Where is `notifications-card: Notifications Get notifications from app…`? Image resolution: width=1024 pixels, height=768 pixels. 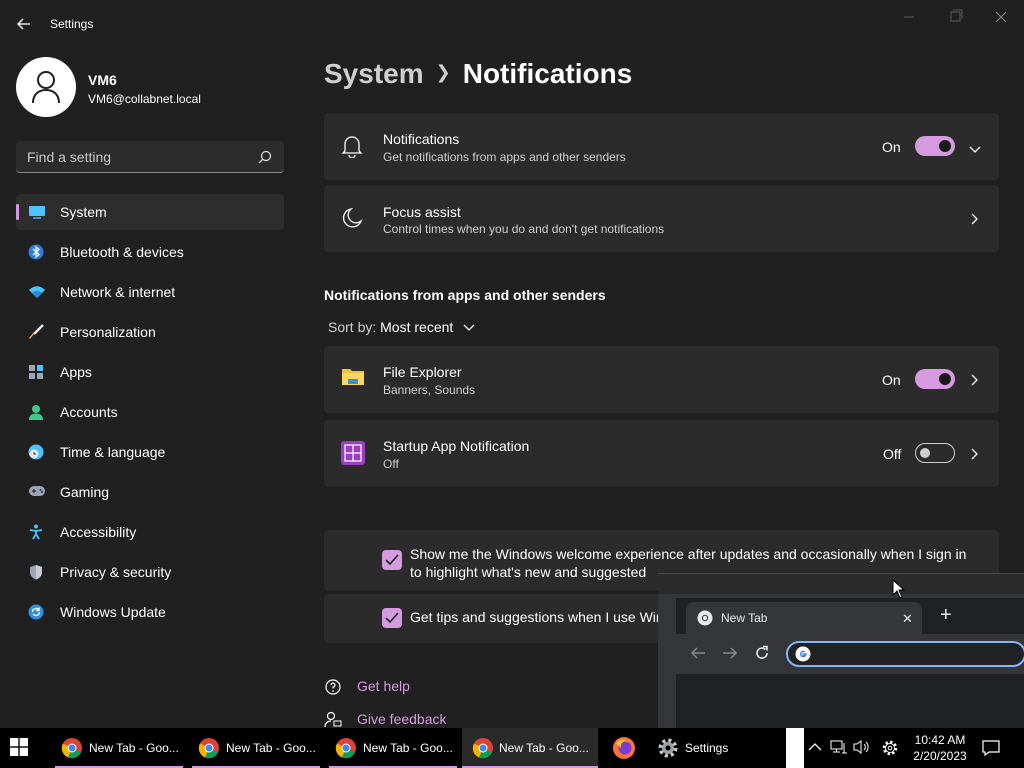
notifications-card: Notifications Get notifications from app… is located at coordinates (661, 146).